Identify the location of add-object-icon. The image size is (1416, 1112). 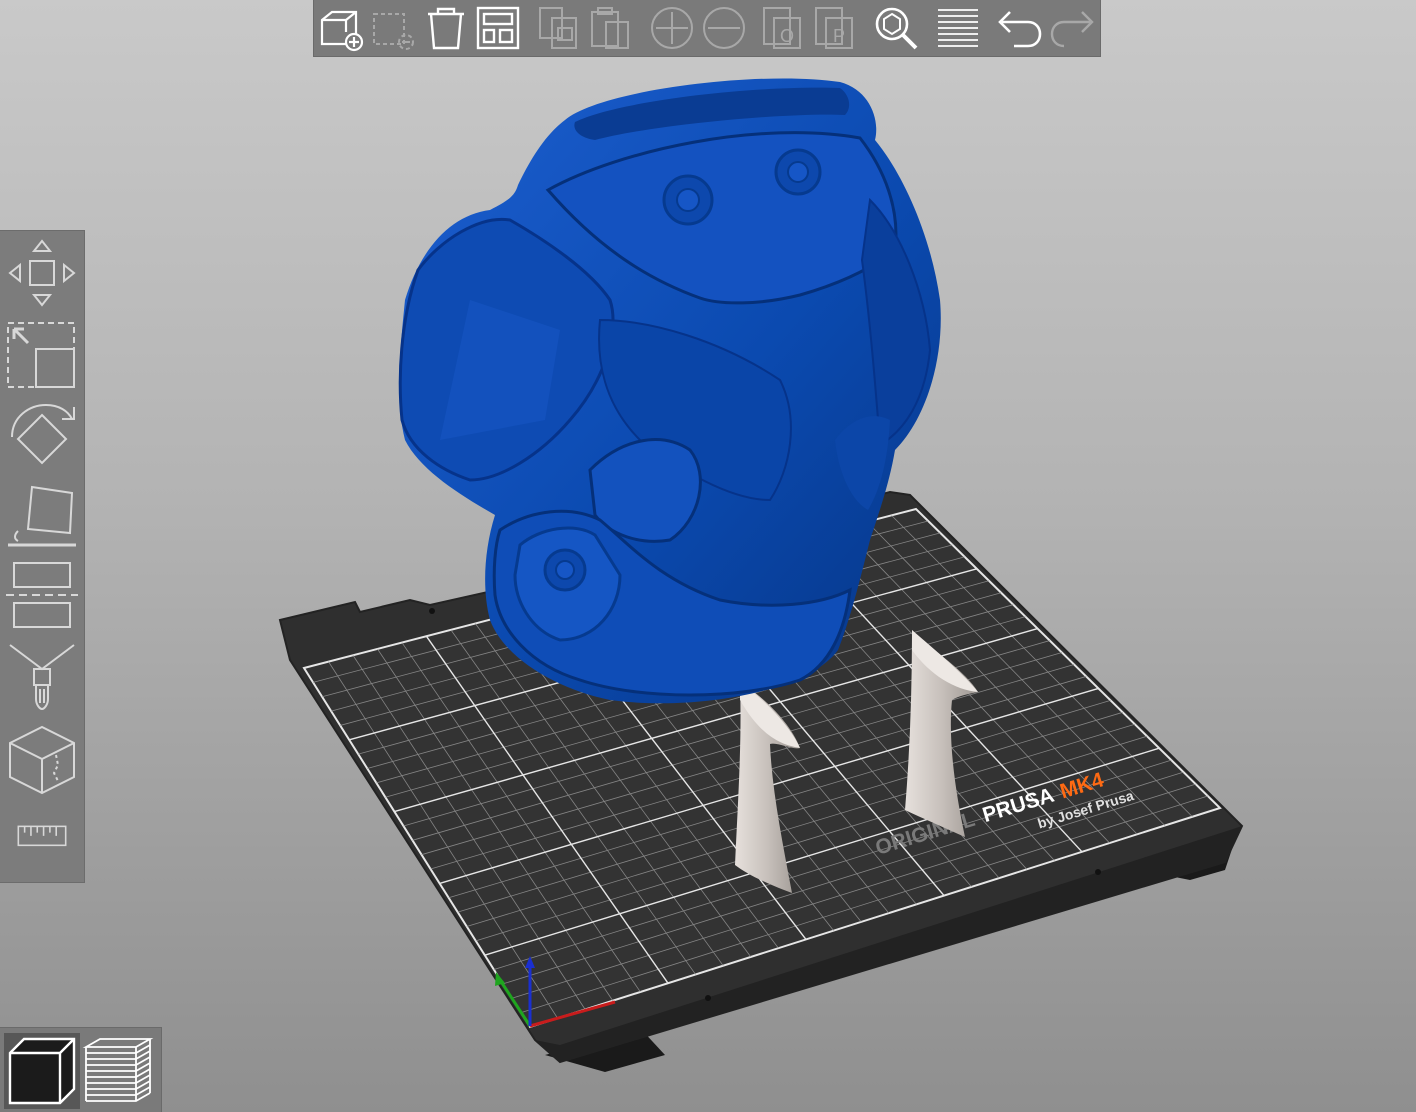
(342, 28).